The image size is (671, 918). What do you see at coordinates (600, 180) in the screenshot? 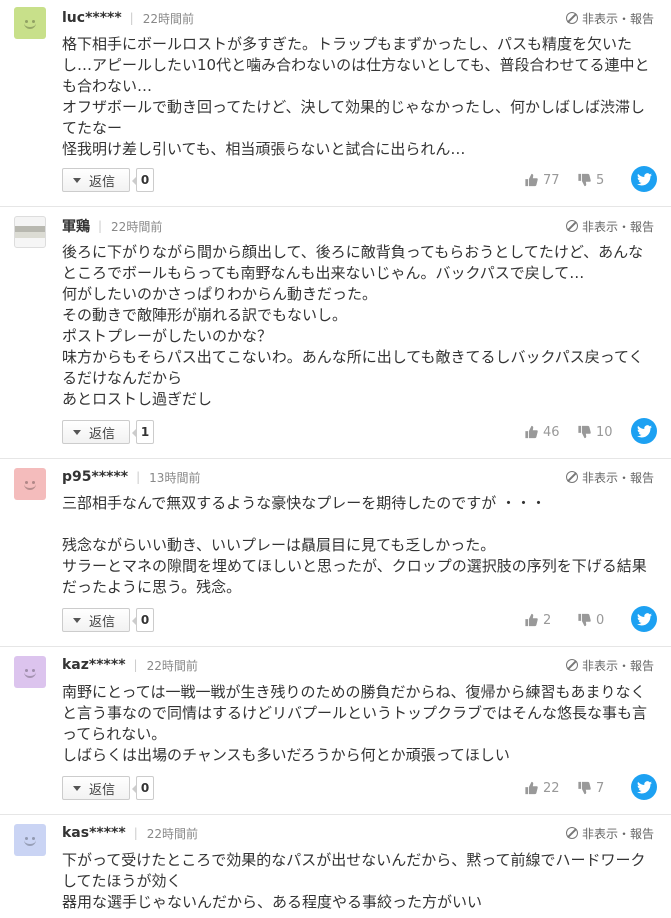
I see `dislike-count: 5` at bounding box center [600, 180].